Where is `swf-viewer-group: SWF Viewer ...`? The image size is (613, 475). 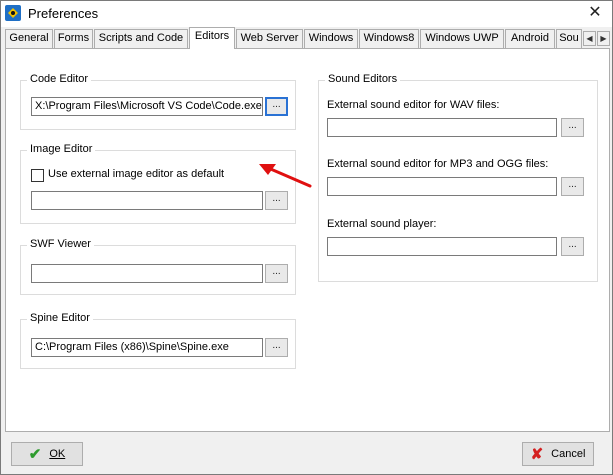 swf-viewer-group: SWF Viewer ... is located at coordinates (158, 266).